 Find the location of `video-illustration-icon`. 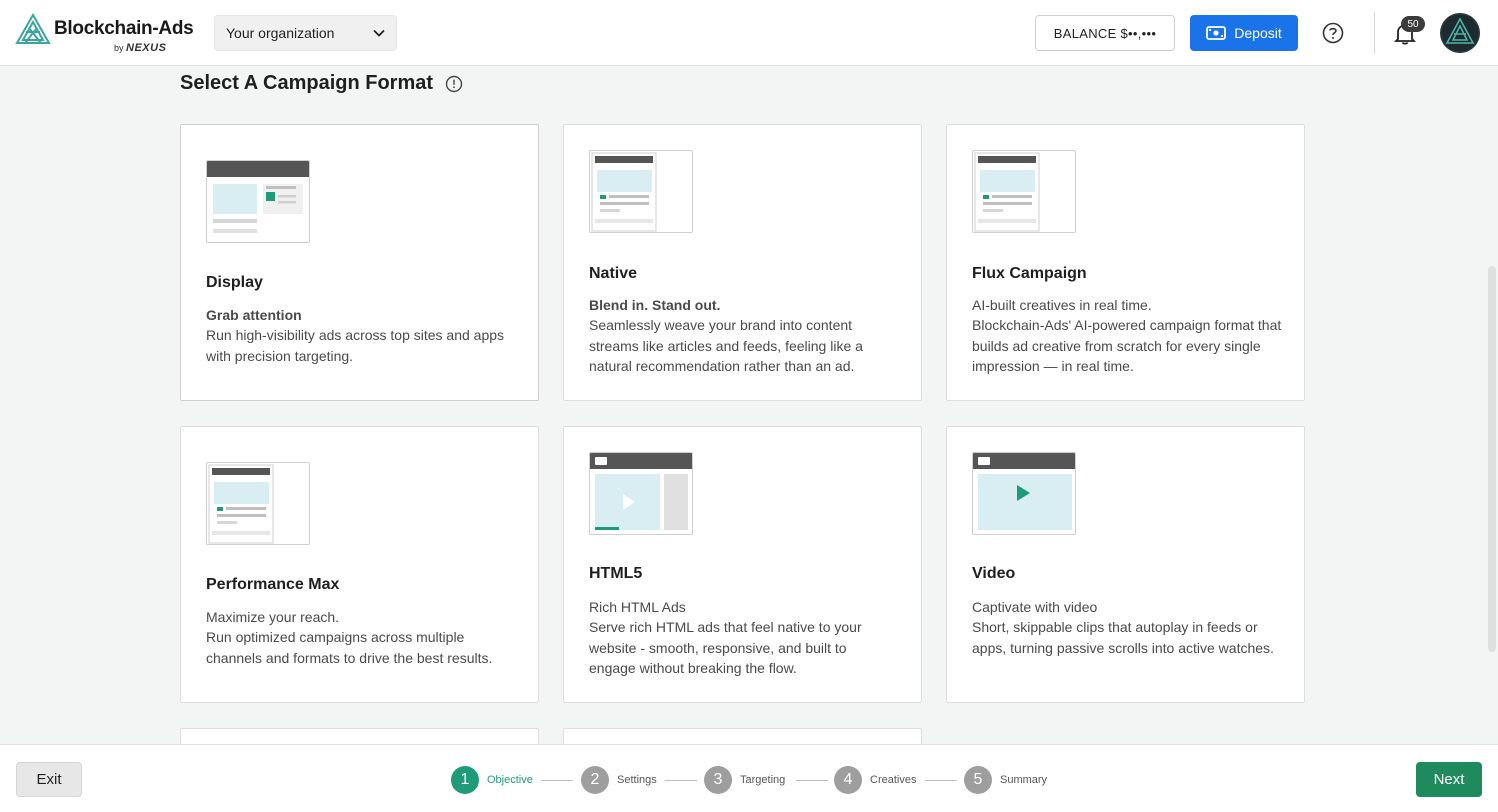

video-illustration-icon is located at coordinates (1024, 491).